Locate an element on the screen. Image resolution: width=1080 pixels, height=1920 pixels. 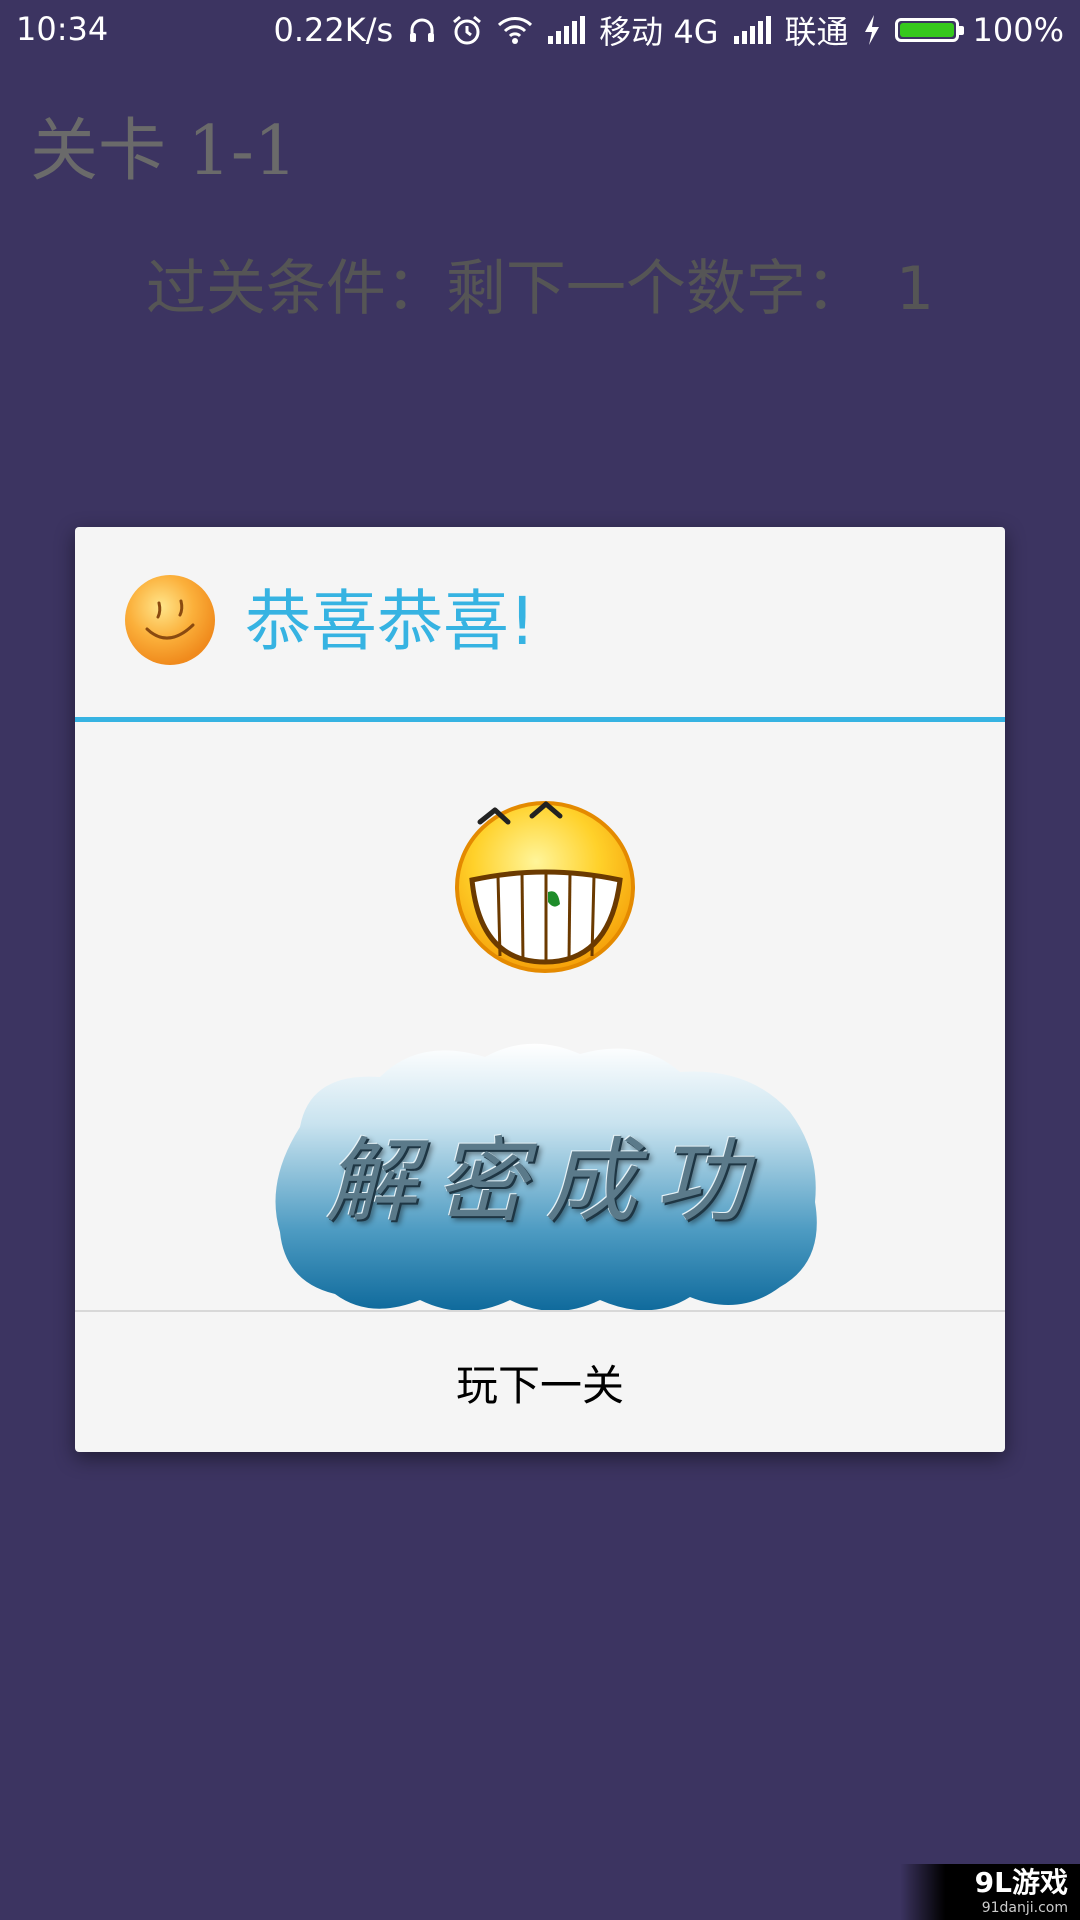
level-condition: 过关条件：剩下一个数字： 1 is located at coordinates (540, 283).